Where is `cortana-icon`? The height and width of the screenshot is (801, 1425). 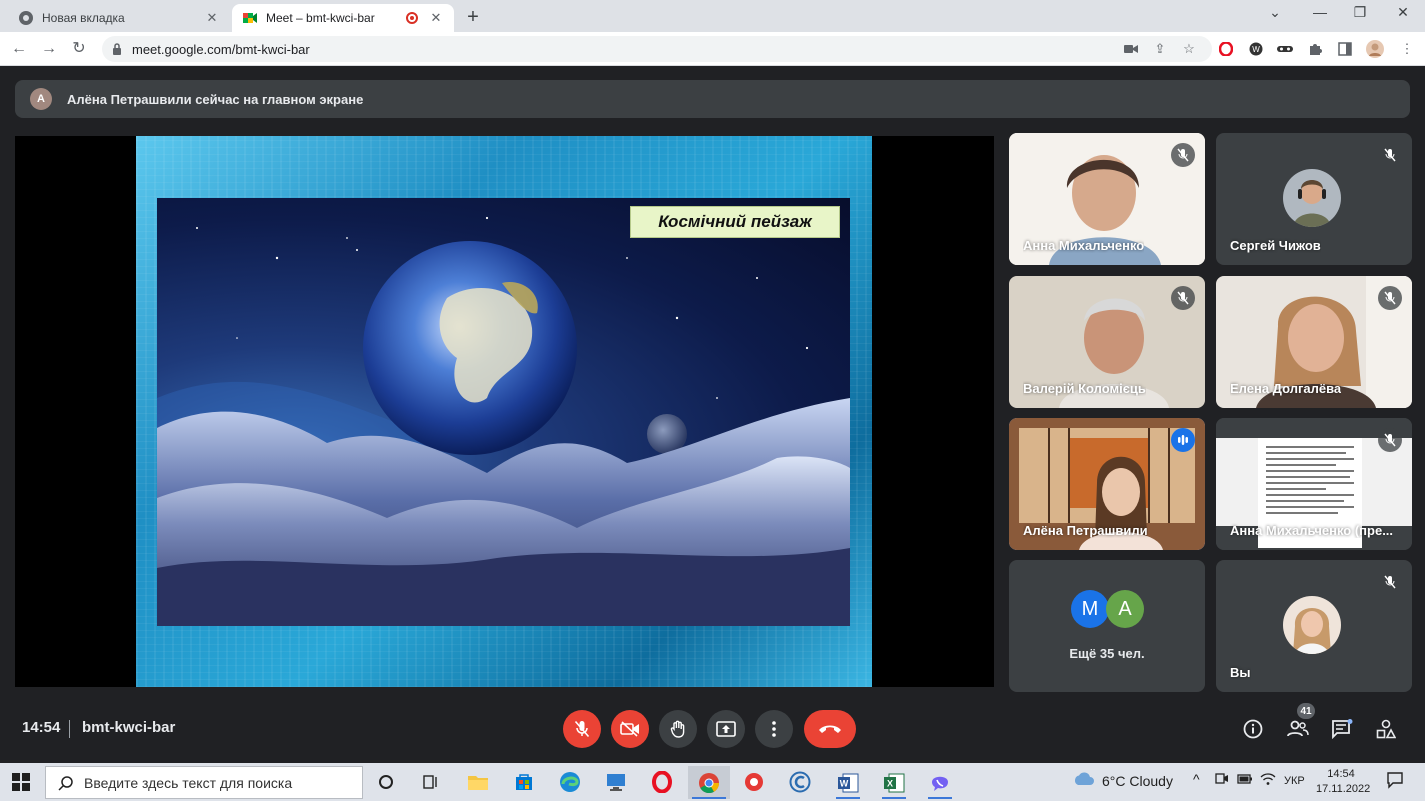 cortana-icon is located at coordinates (386, 782).